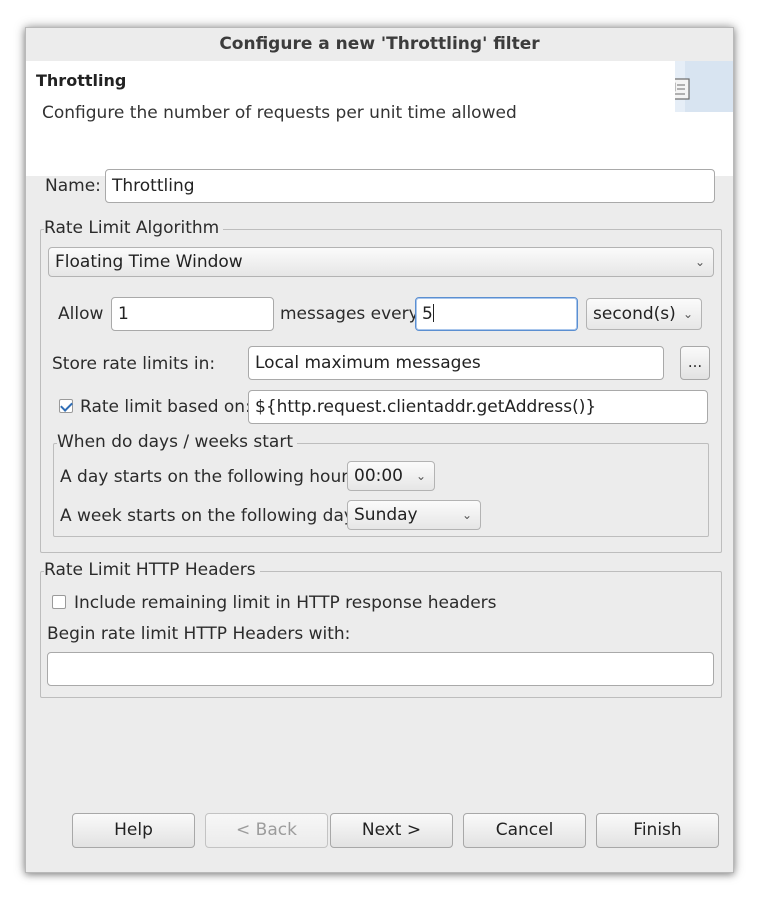 The width and height of the screenshot is (758, 899). What do you see at coordinates (134, 228) in the screenshot?
I see `rate-limit-algorithm-legend: Rate Limit Algorithm` at bounding box center [134, 228].